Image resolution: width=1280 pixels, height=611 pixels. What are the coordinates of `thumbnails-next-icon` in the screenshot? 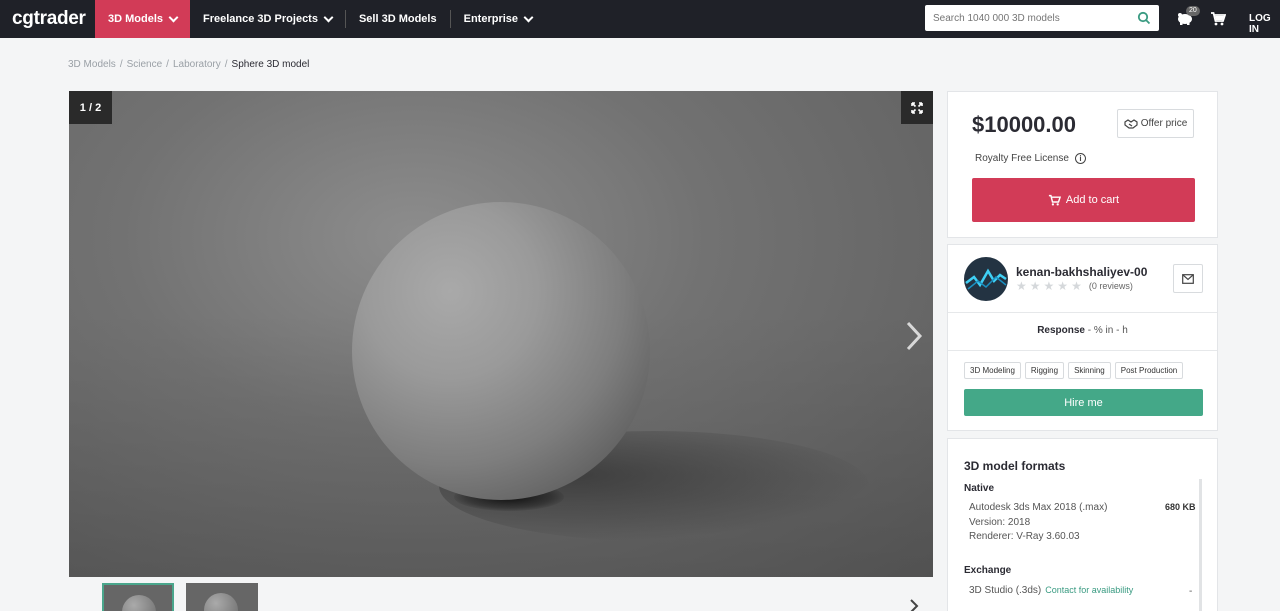 It's located at (914, 604).